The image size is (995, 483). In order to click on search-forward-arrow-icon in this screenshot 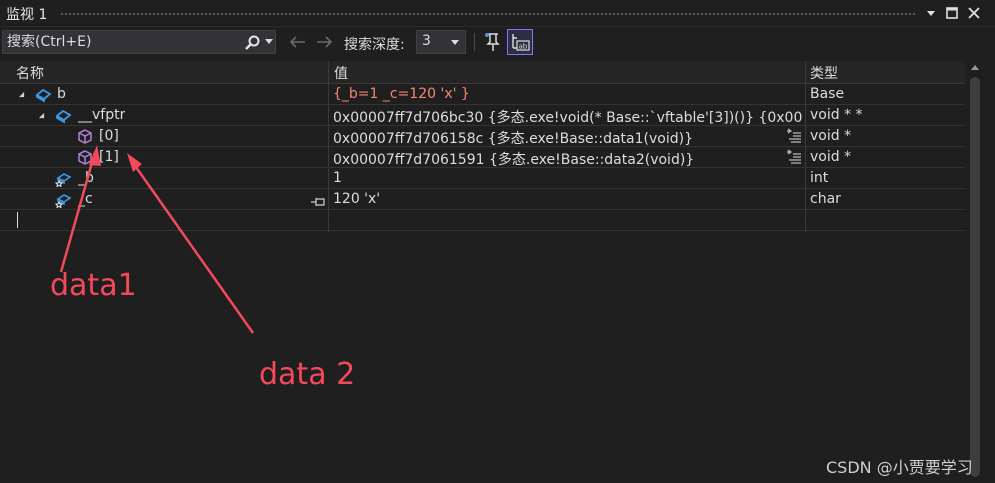, I will do `click(324, 42)`.